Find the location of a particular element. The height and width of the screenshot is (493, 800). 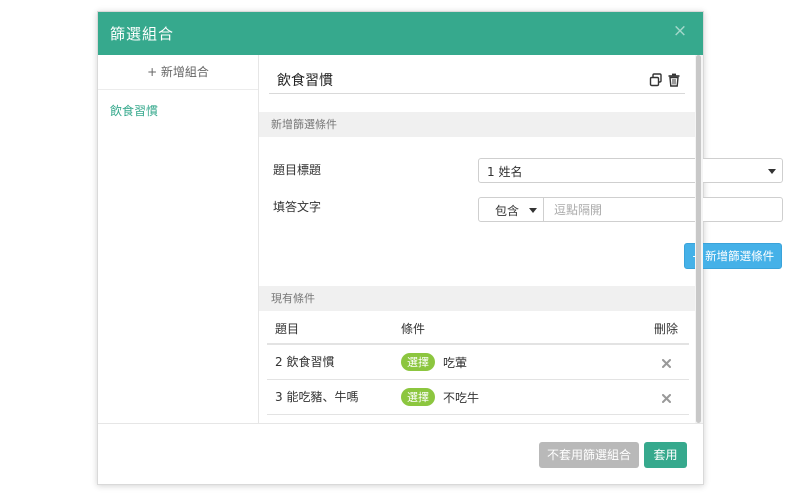

header-delete: 刪除 is located at coordinates (666, 329).